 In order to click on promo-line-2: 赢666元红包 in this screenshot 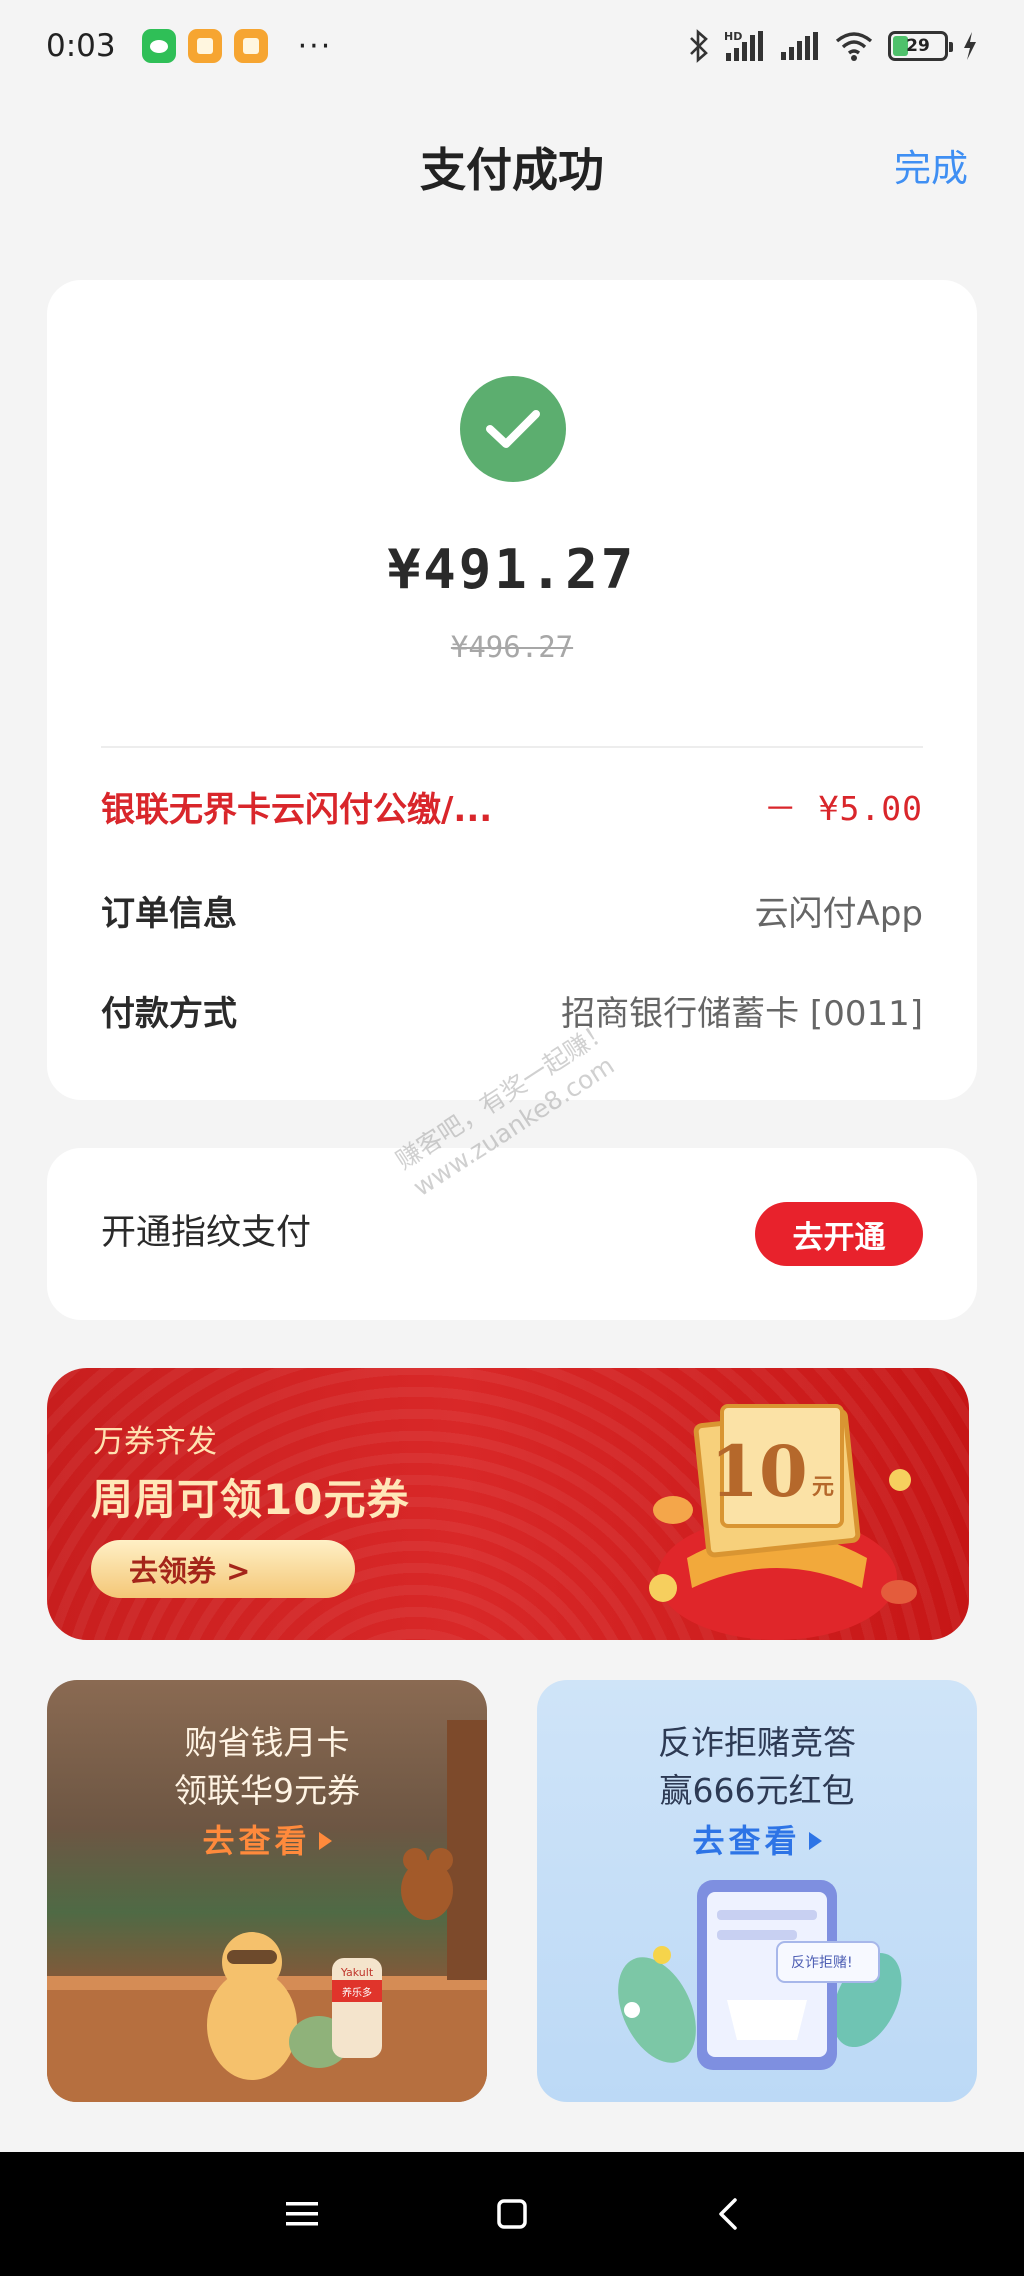, I will do `click(757, 1790)`.